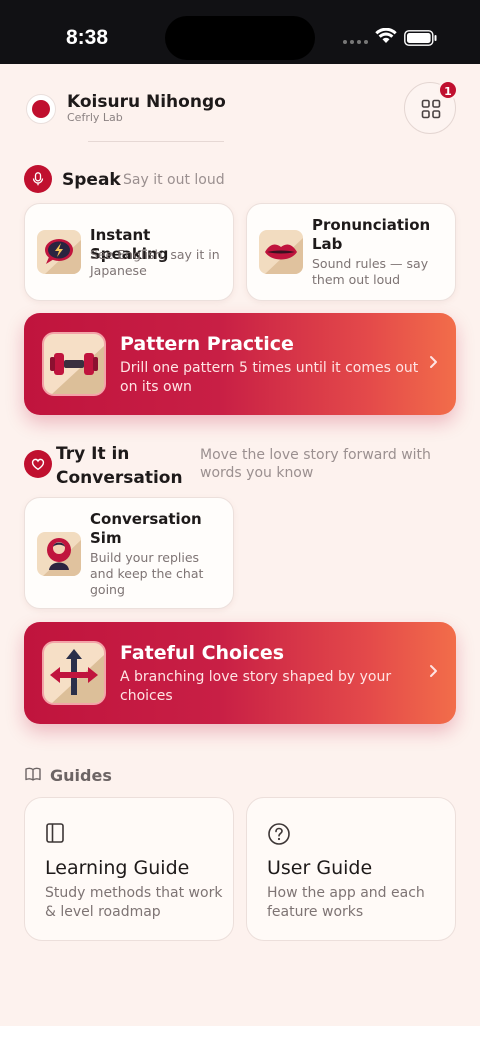 This screenshot has width=480, height=1044. What do you see at coordinates (371, 234) in the screenshot?
I see `card-title: Pronunciation Lab` at bounding box center [371, 234].